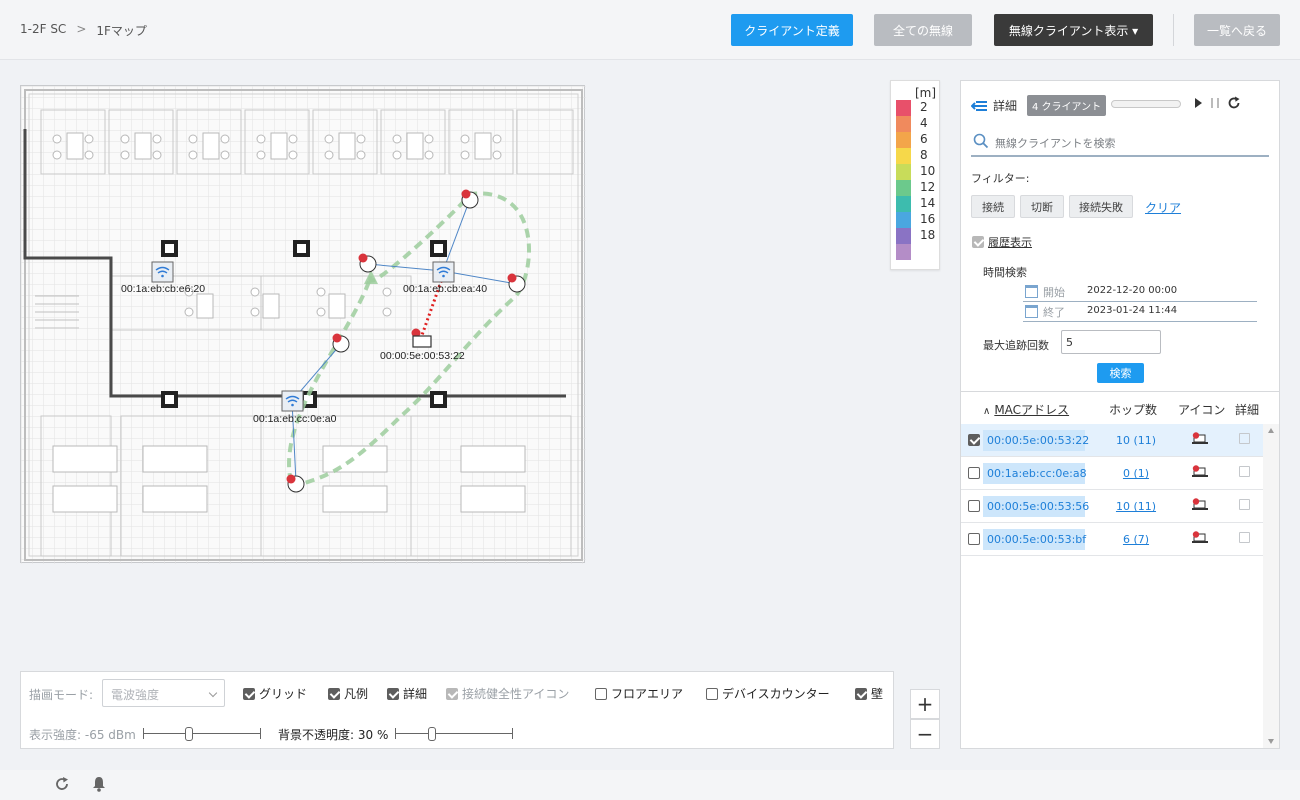 Image resolution: width=1300 pixels, height=800 pixels. Describe the element at coordinates (916, 124) in the screenshot. I see `legend-row: 4` at that location.